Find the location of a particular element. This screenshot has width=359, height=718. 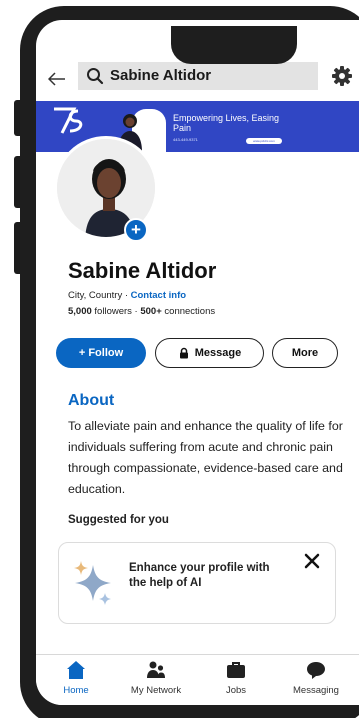

phone-notch is located at coordinates (234, 45).